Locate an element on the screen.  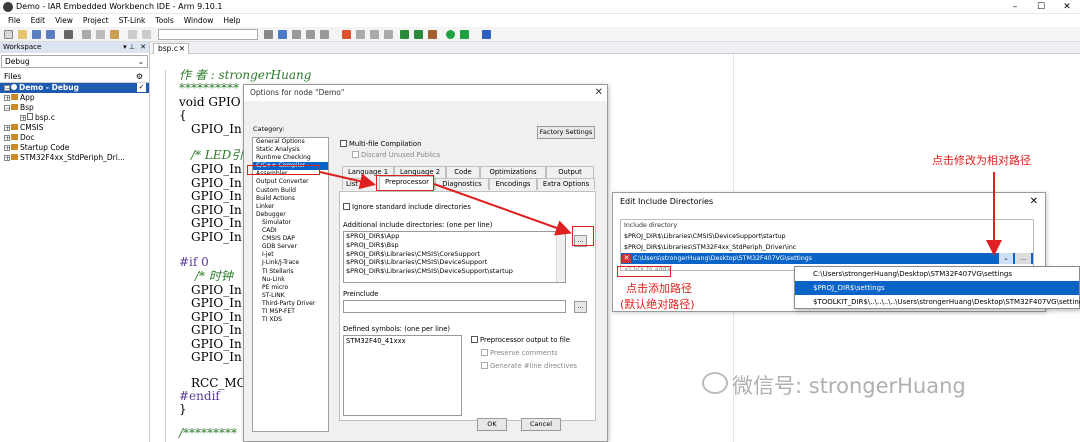
watermark: 微信号: strongerHuang is located at coordinates (849, 386).